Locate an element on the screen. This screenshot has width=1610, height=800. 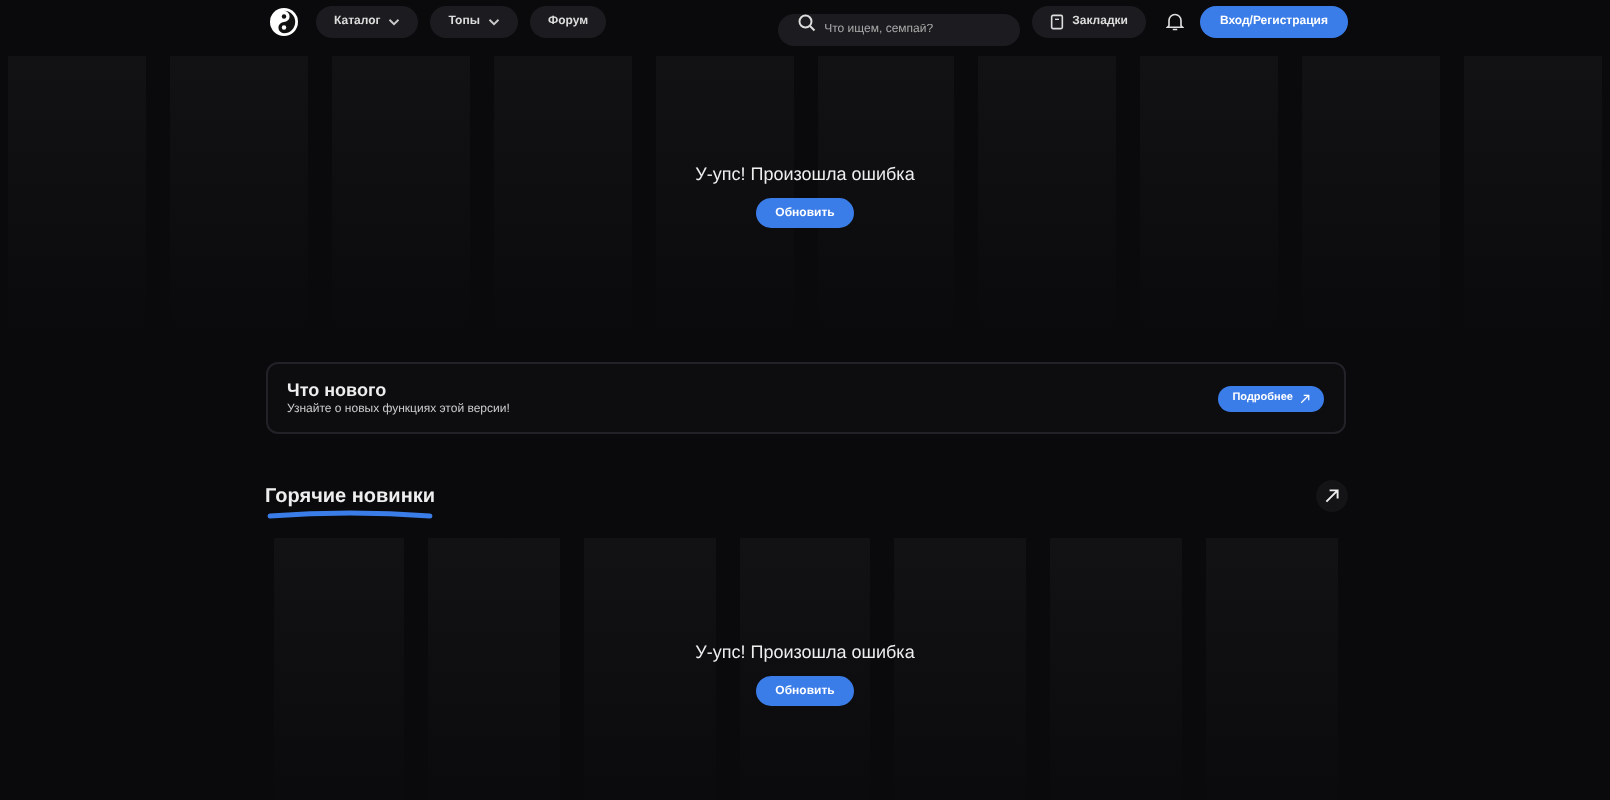
open-section-button is located at coordinates (1331, 496).